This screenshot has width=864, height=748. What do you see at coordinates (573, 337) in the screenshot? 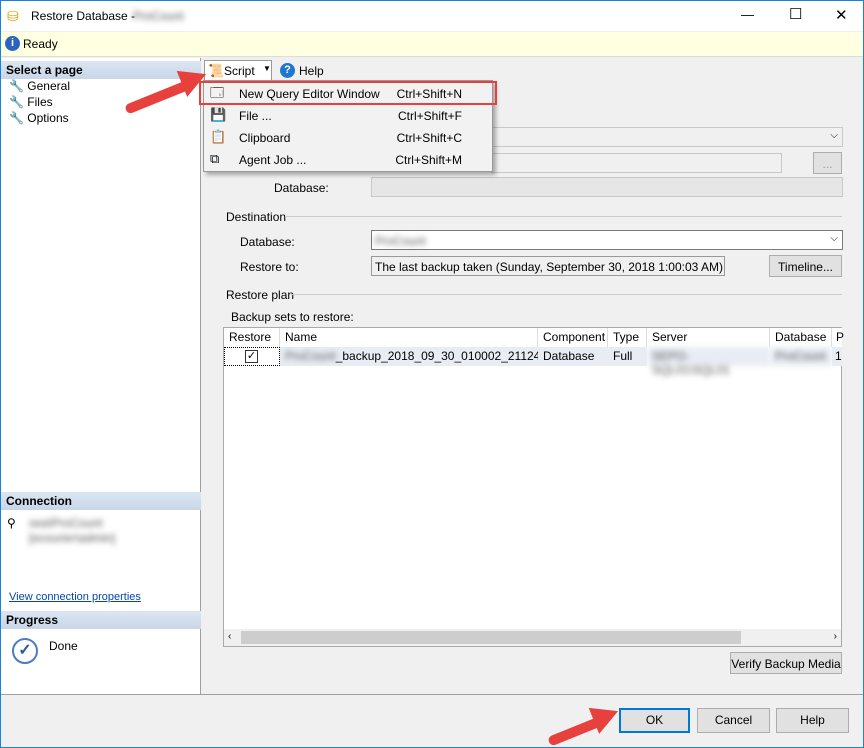
I see `column-header: Component` at bounding box center [573, 337].